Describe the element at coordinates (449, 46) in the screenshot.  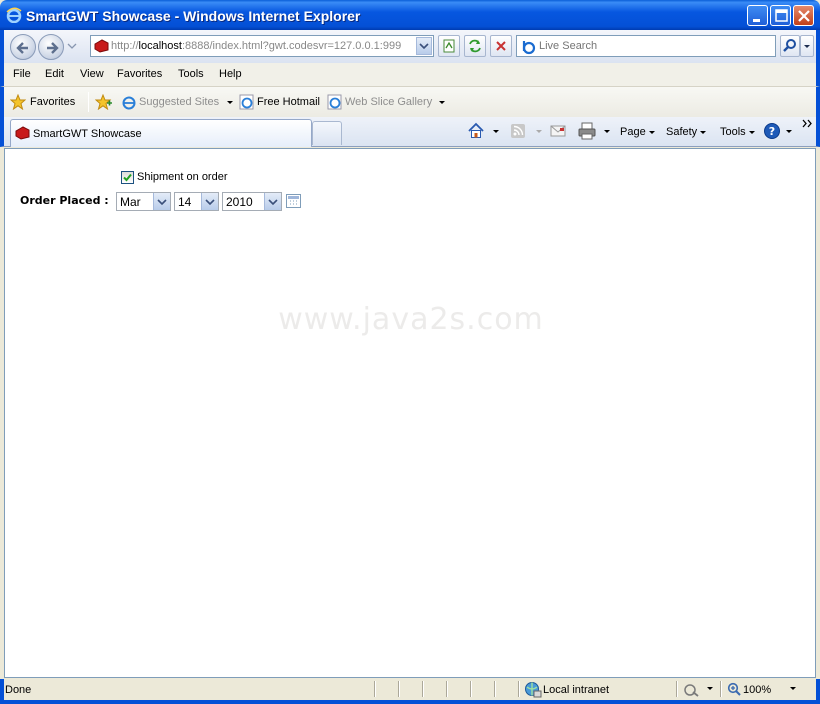
I see `compatibility-view-button` at that location.